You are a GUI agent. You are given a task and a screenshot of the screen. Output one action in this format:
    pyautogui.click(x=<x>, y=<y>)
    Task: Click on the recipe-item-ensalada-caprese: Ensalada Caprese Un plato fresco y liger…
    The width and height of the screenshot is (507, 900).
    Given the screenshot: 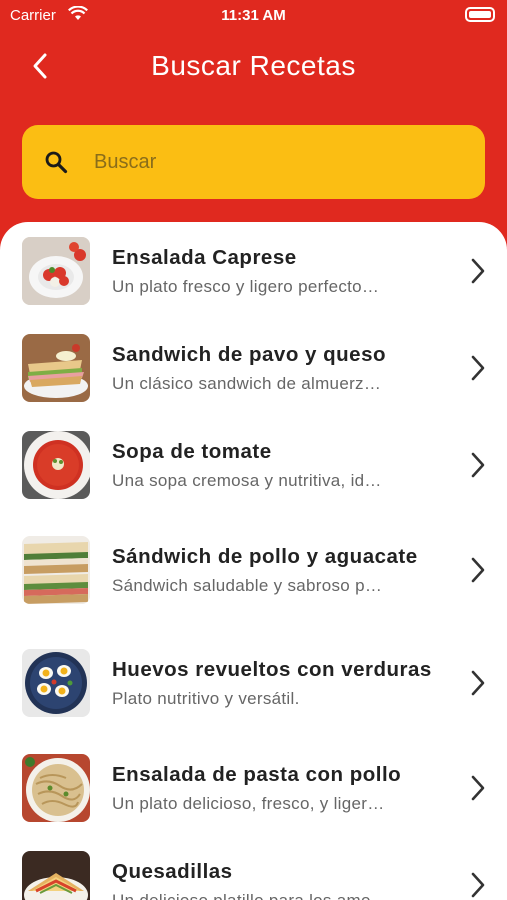 What is the action you would take?
    pyautogui.click(x=253, y=270)
    